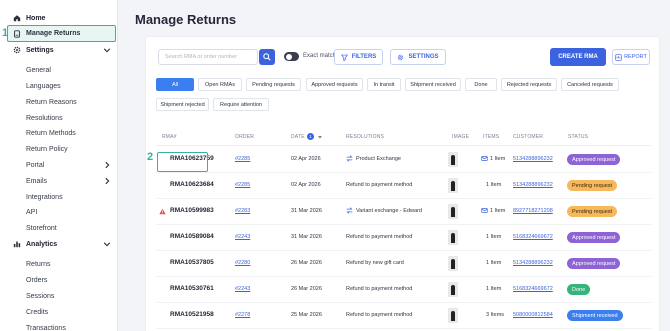 The height and width of the screenshot is (331, 670). I want to click on sidebar-item-portal: Portal, so click(59, 165).